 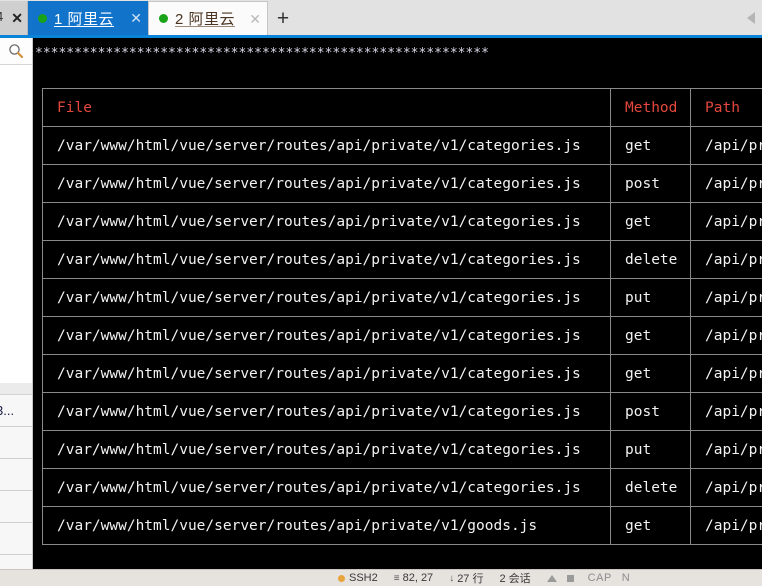 I want to click on rows-icon: ↓, so click(x=452, y=578).